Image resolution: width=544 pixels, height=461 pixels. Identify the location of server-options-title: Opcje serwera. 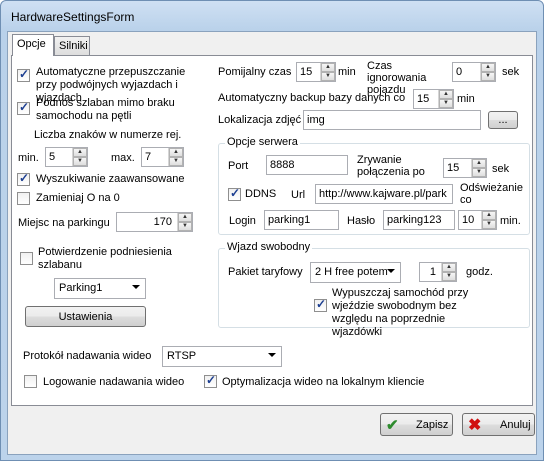
(262, 142).